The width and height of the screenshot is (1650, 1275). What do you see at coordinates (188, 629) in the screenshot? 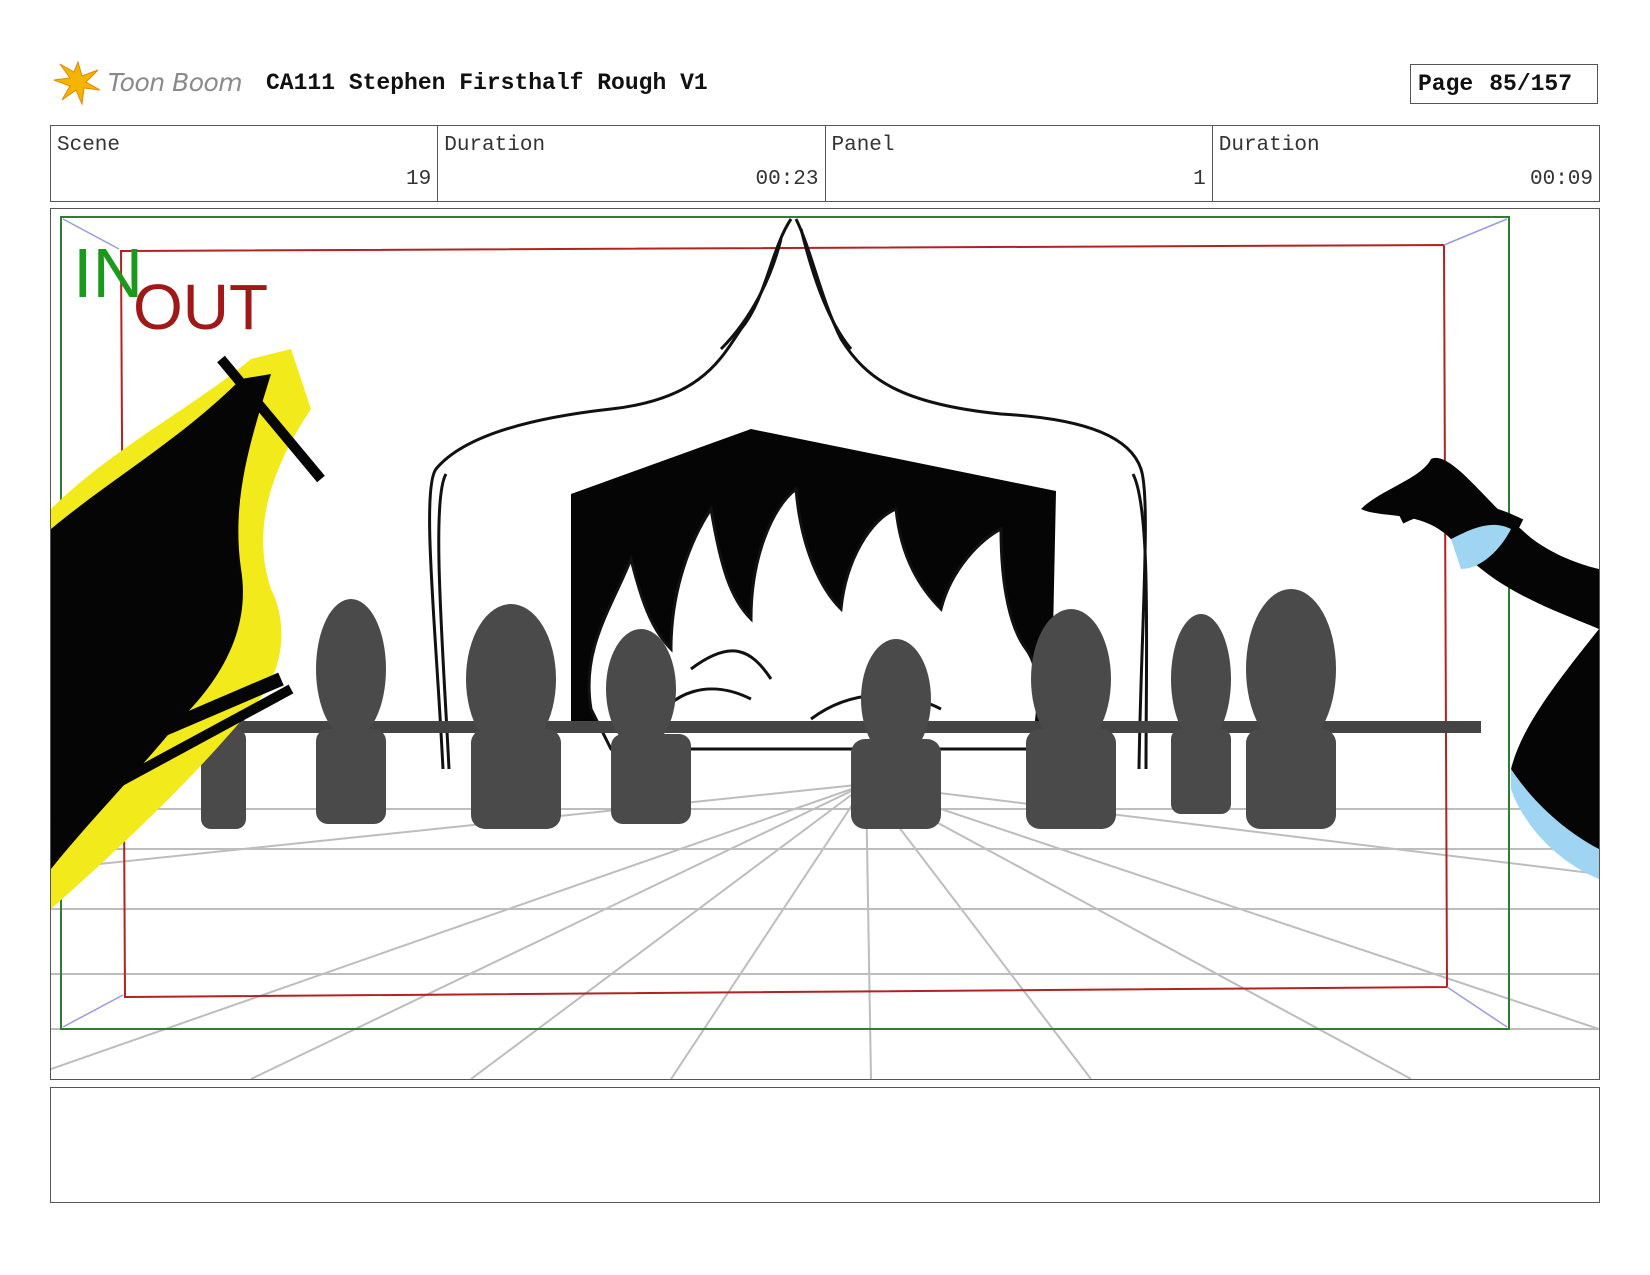
I see `left-foreground-figure` at bounding box center [188, 629].